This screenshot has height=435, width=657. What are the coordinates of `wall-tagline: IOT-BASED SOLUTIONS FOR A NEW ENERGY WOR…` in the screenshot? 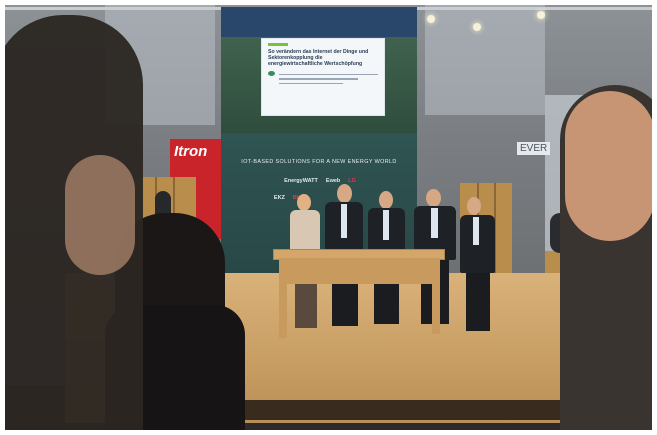 It's located at (319, 162).